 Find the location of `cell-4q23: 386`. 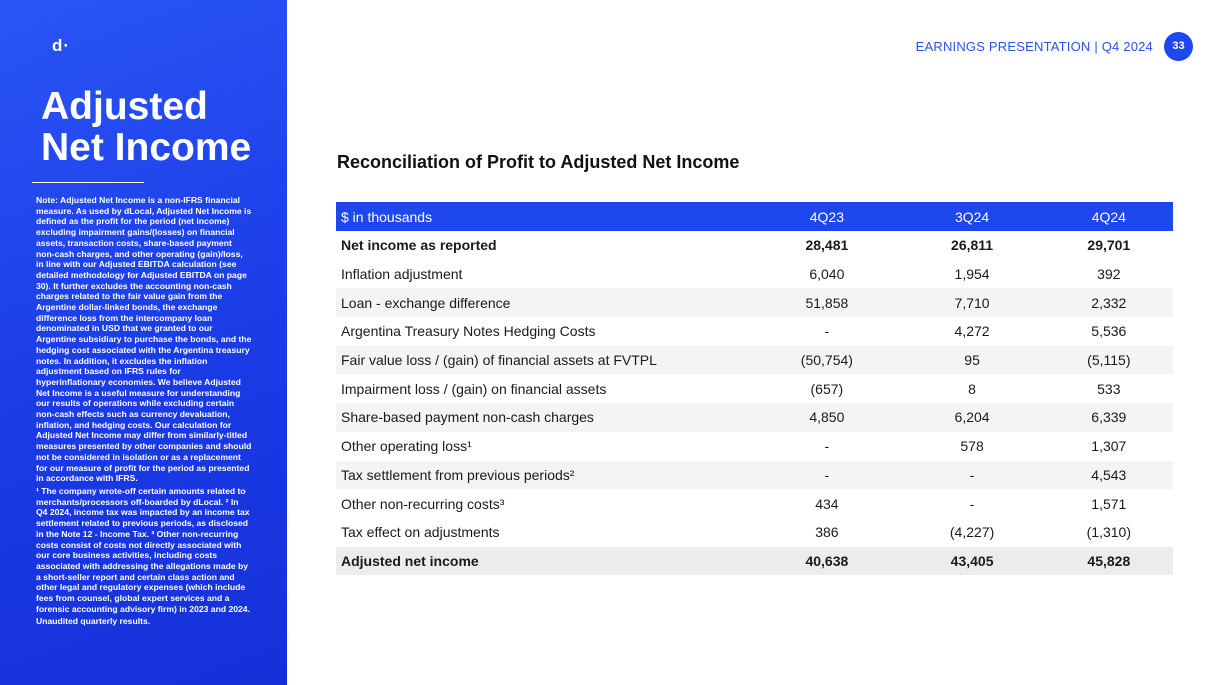

cell-4q23: 386 is located at coordinates (827, 532).